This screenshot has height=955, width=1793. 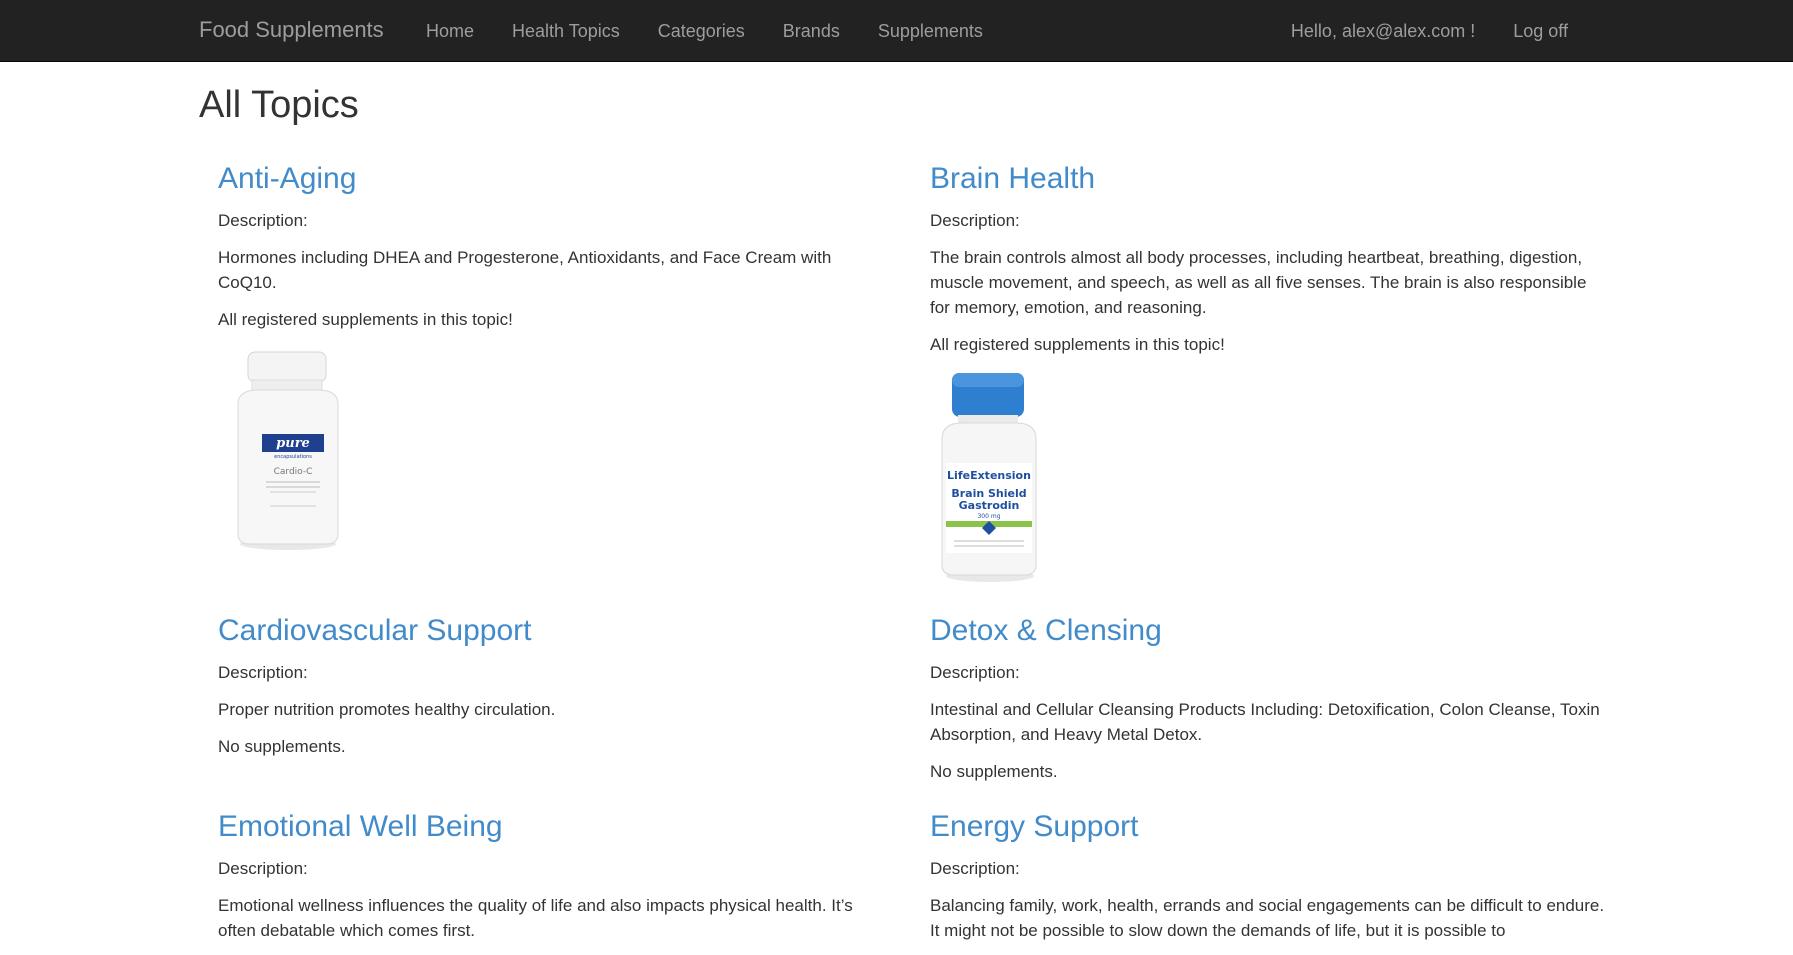 What do you see at coordinates (1272, 631) in the screenshot?
I see `topic-title-detox: Detox & Clensing` at bounding box center [1272, 631].